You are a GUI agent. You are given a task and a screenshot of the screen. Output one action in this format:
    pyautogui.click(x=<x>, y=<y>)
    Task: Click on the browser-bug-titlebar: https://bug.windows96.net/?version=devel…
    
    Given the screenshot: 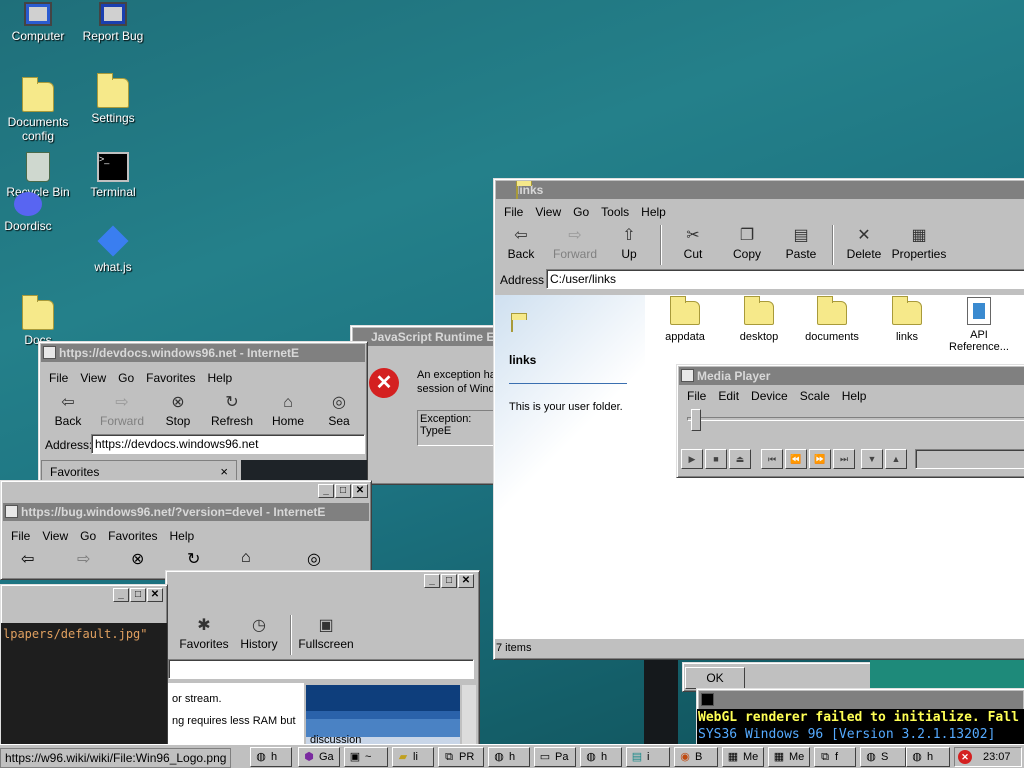 What is the action you would take?
    pyautogui.click(x=186, y=512)
    